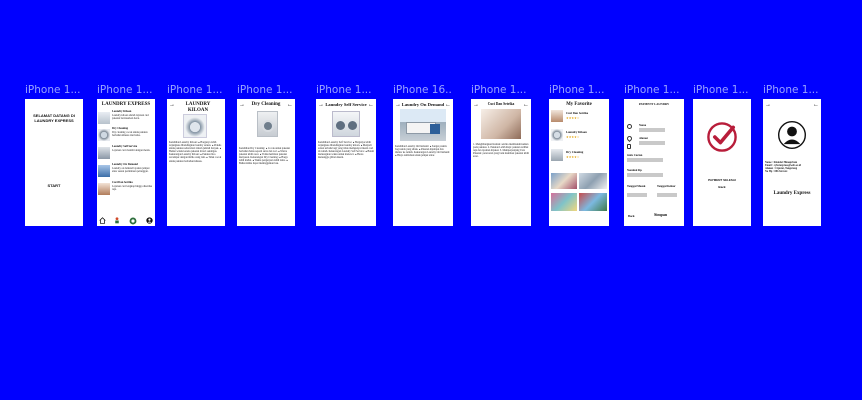 The height and width of the screenshot is (400, 862). I want to click on welcome-text: SELAMAT DATANG DI LAUNDRY EXPRESS, so click(54, 118).